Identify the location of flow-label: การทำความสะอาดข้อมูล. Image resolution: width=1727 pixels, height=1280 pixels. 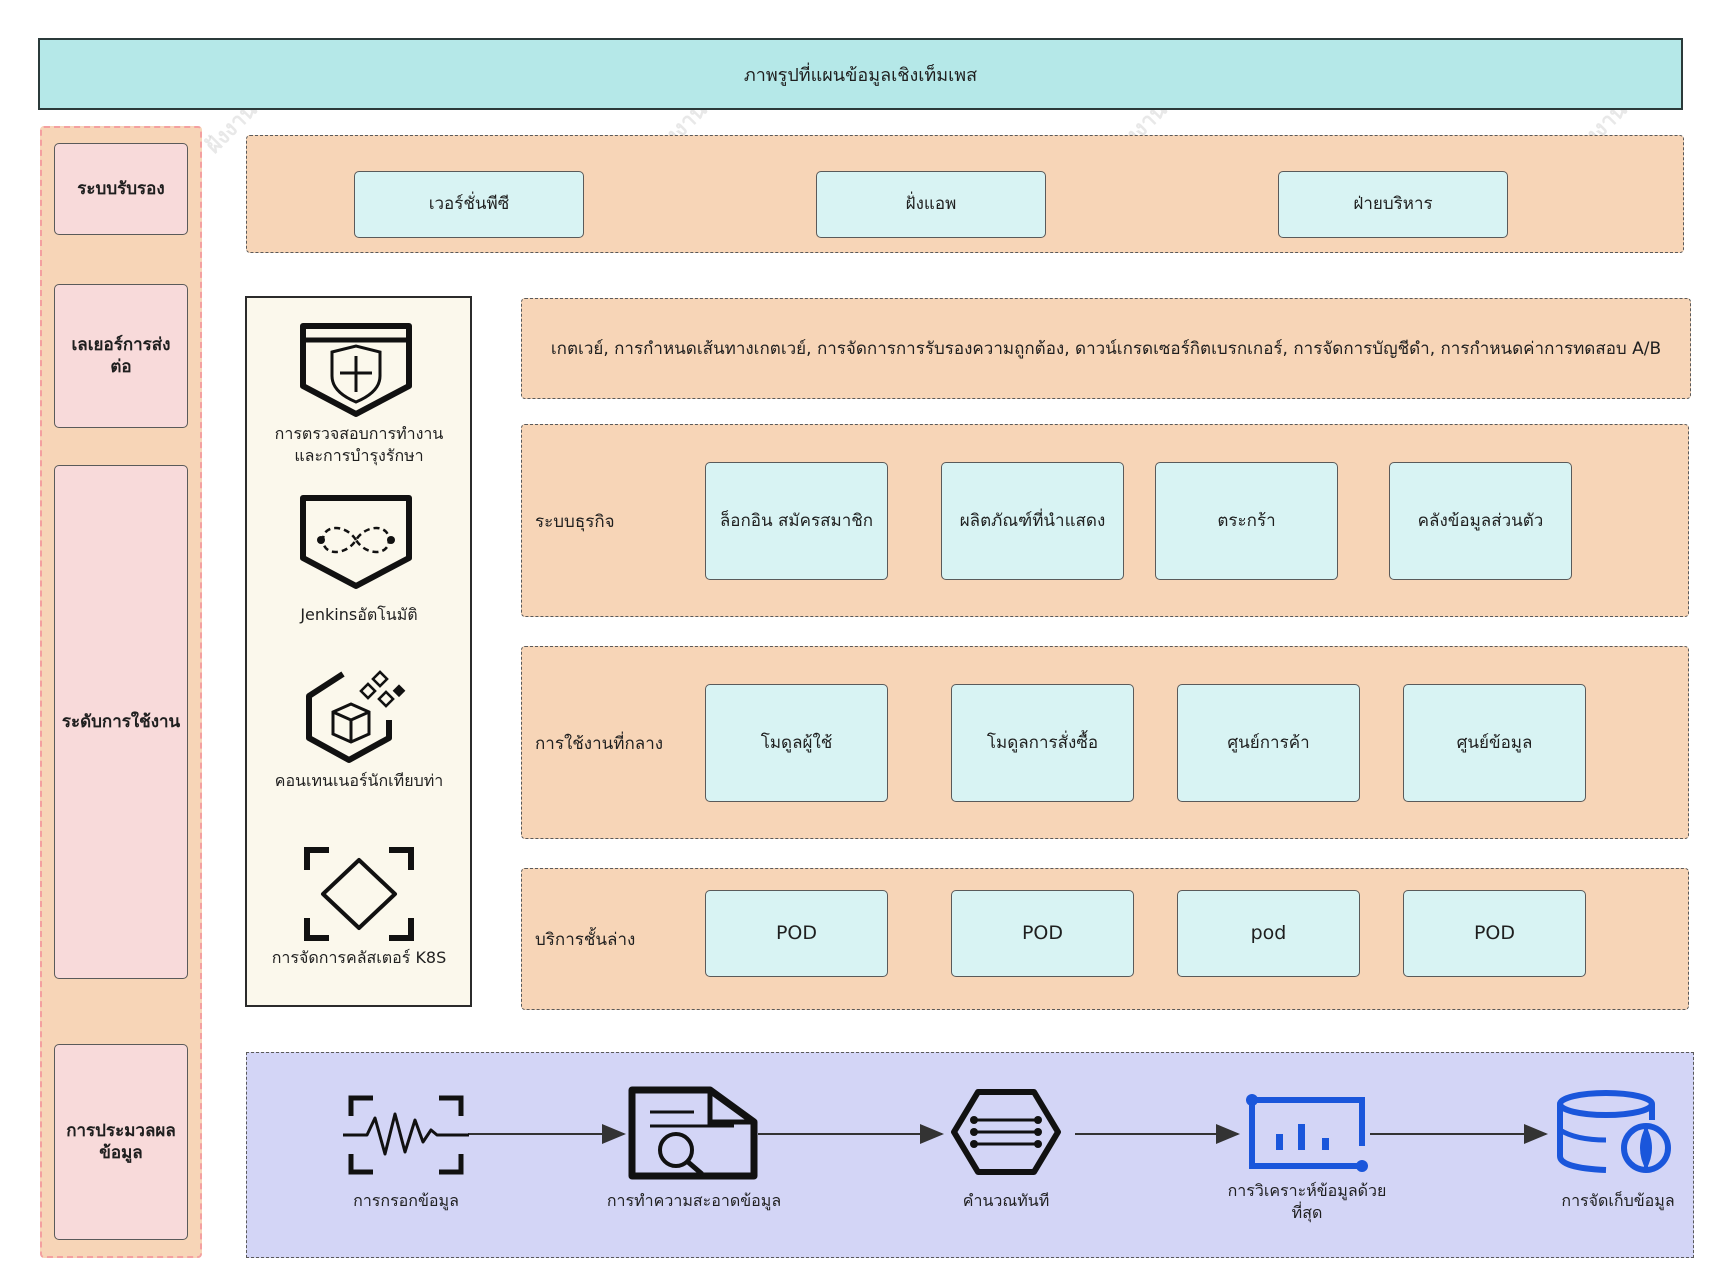
(694, 1200).